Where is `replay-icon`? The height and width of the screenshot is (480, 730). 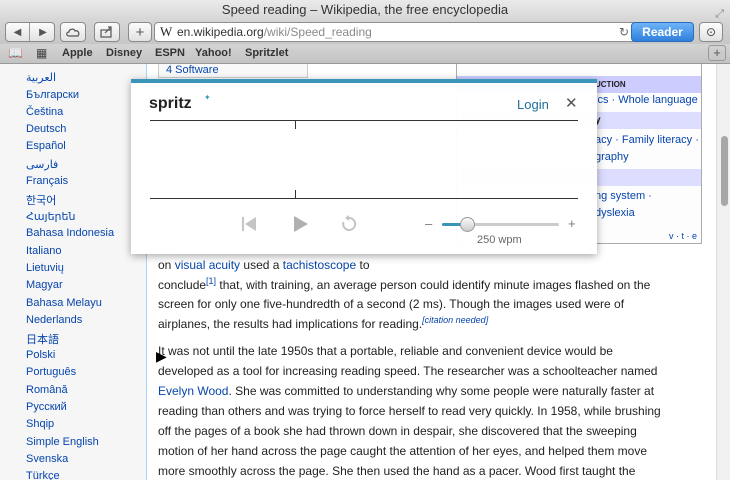
replay-icon is located at coordinates (349, 227).